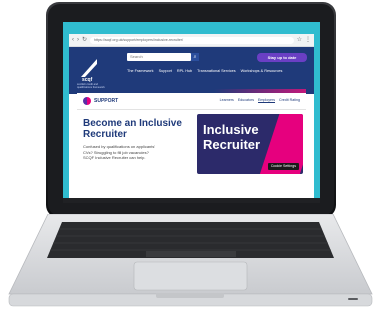 The image size is (381, 320). What do you see at coordinates (299, 40) in the screenshot?
I see `star-icon: ☆` at bounding box center [299, 40].